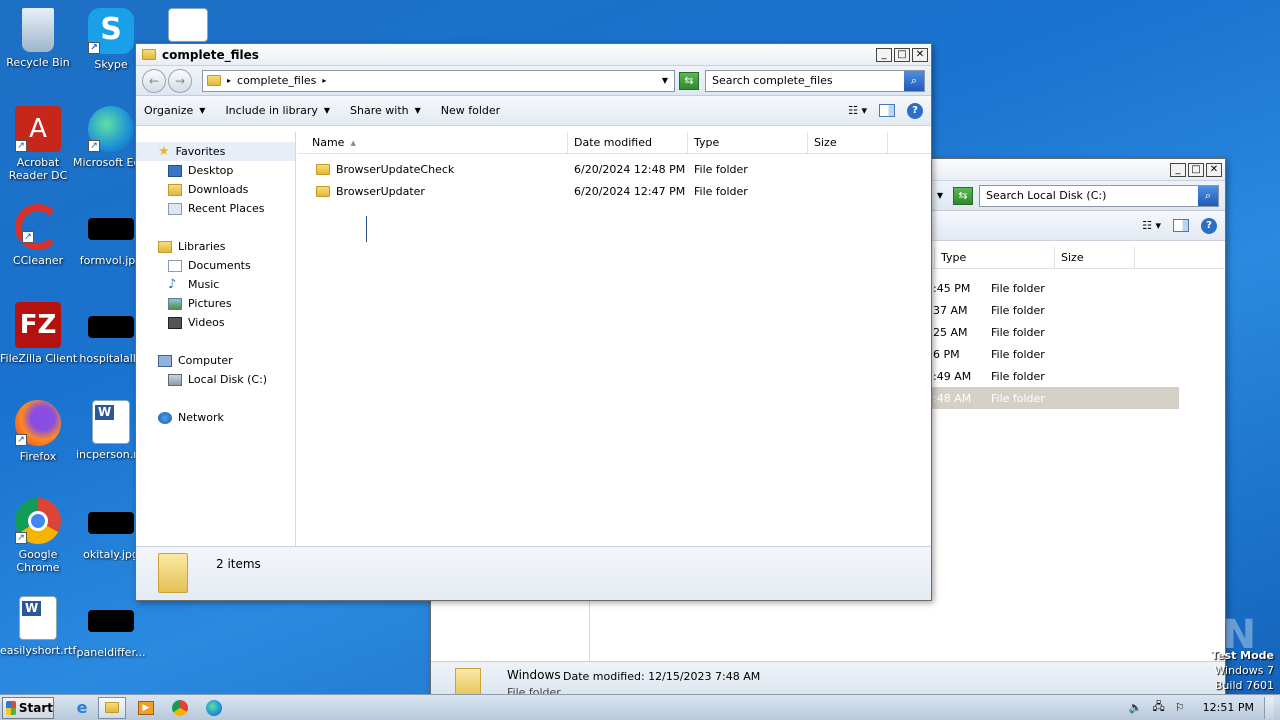 Image resolution: width=1280 pixels, height=720 pixels. What do you see at coordinates (470, 110) in the screenshot?
I see `new-folder-button: New folder` at bounding box center [470, 110].